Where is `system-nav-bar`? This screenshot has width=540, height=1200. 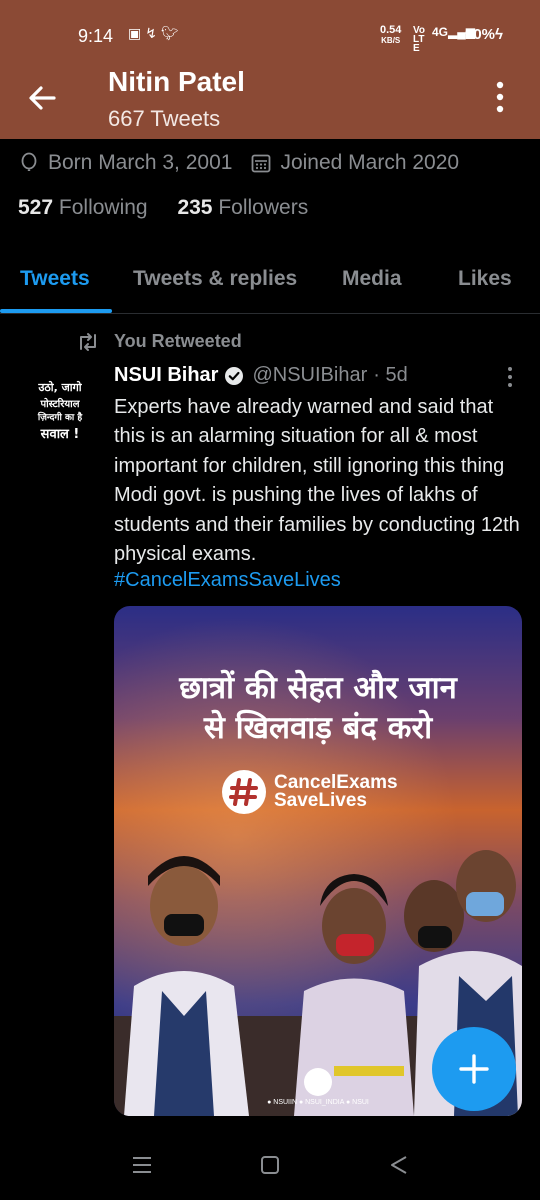 system-nav-bar is located at coordinates (270, 1163).